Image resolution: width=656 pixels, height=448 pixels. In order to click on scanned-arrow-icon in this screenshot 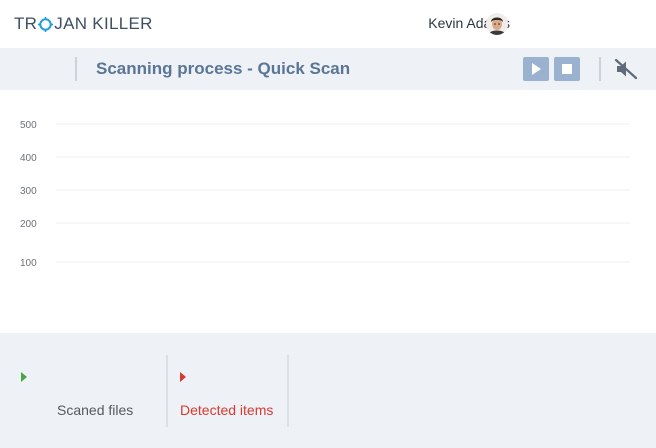, I will do `click(24, 377)`.